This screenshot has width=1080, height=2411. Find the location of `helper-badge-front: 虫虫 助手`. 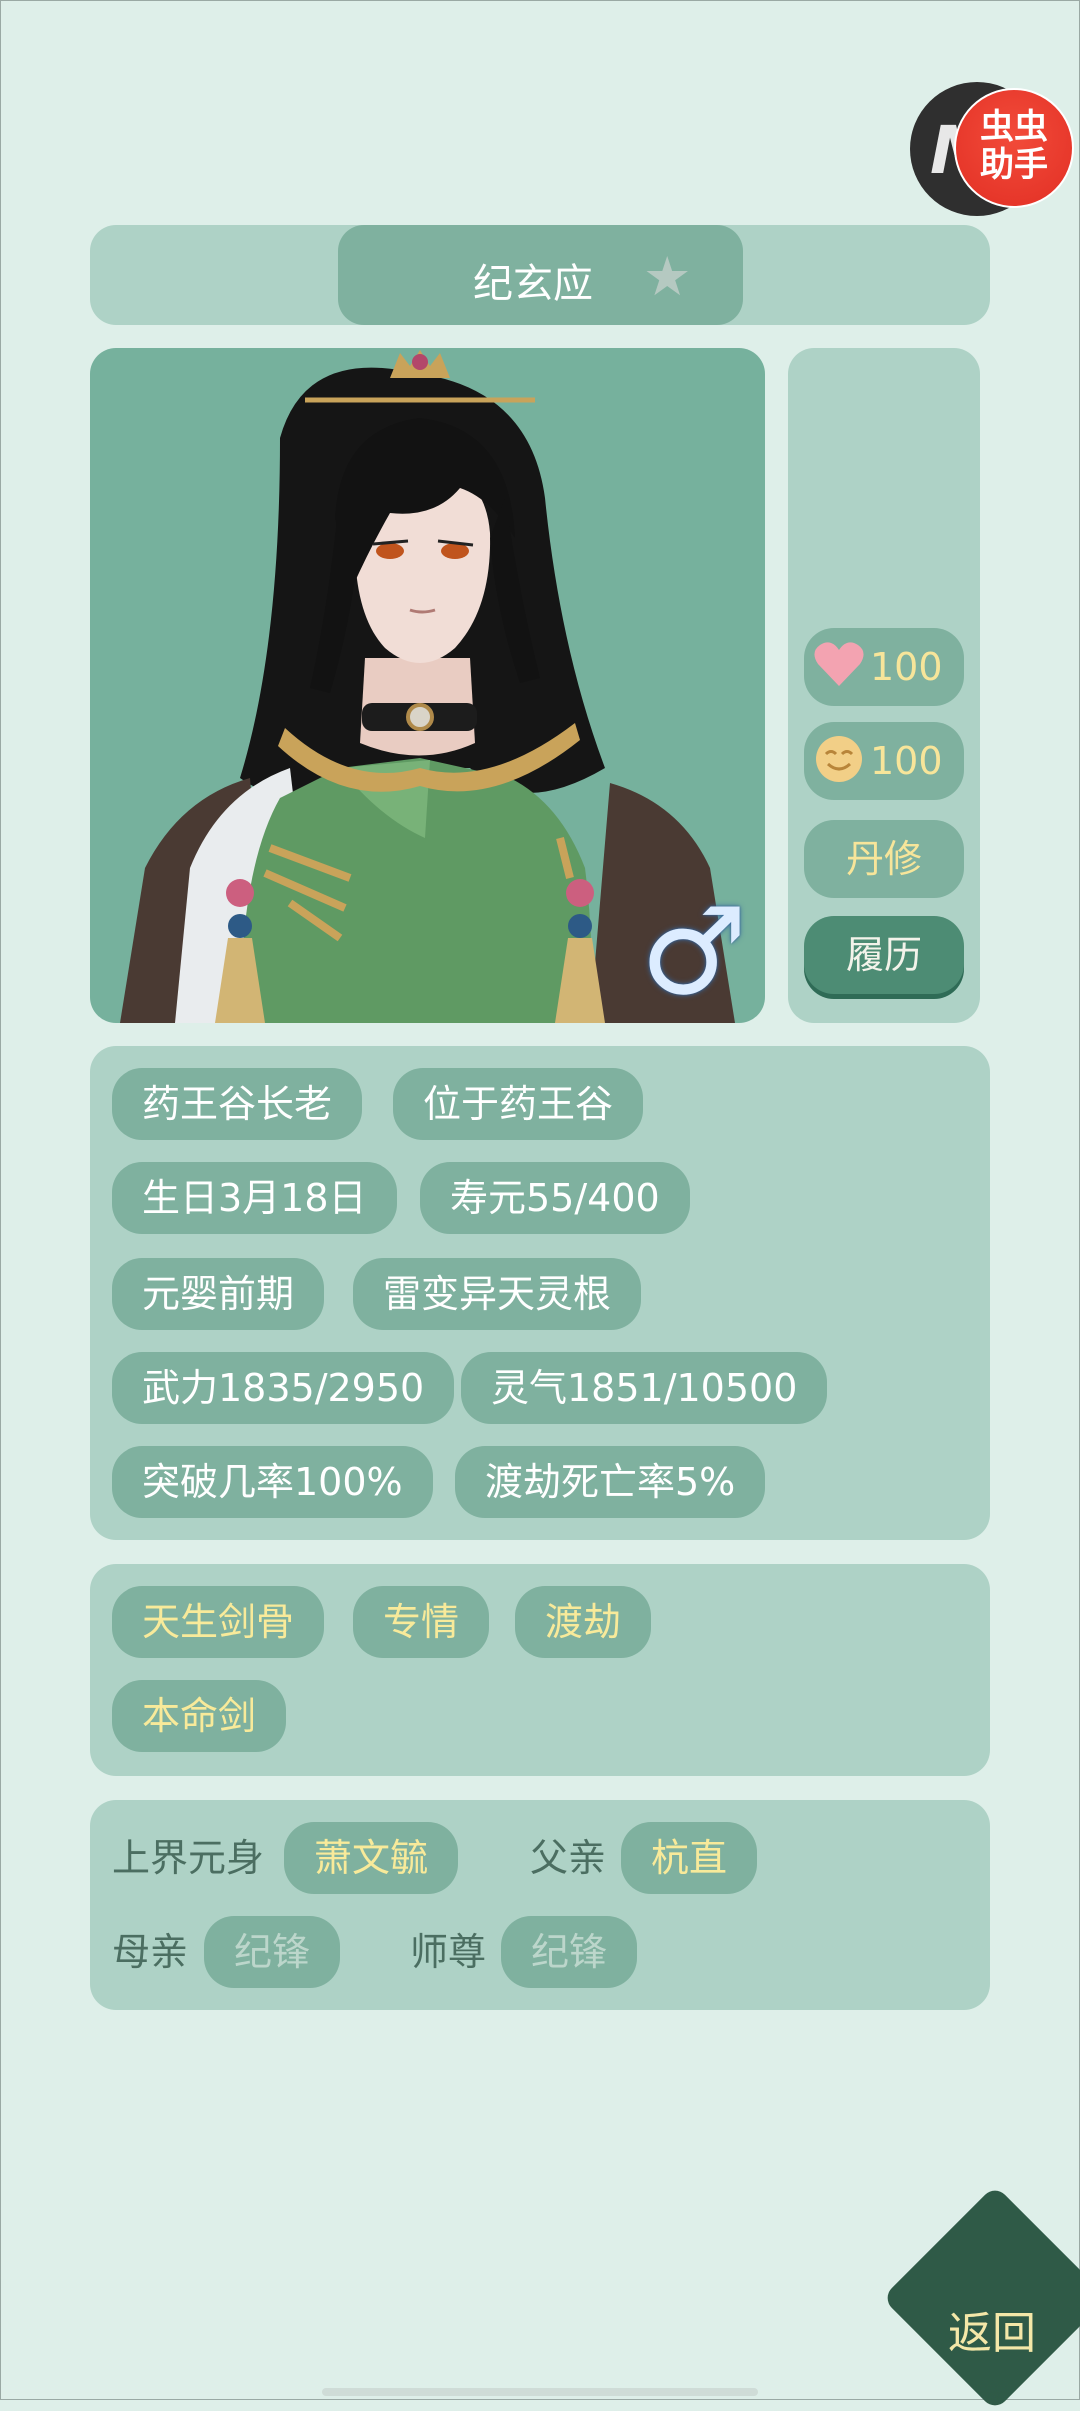

helper-badge-front: 虫虫 助手 is located at coordinates (1014, 148).